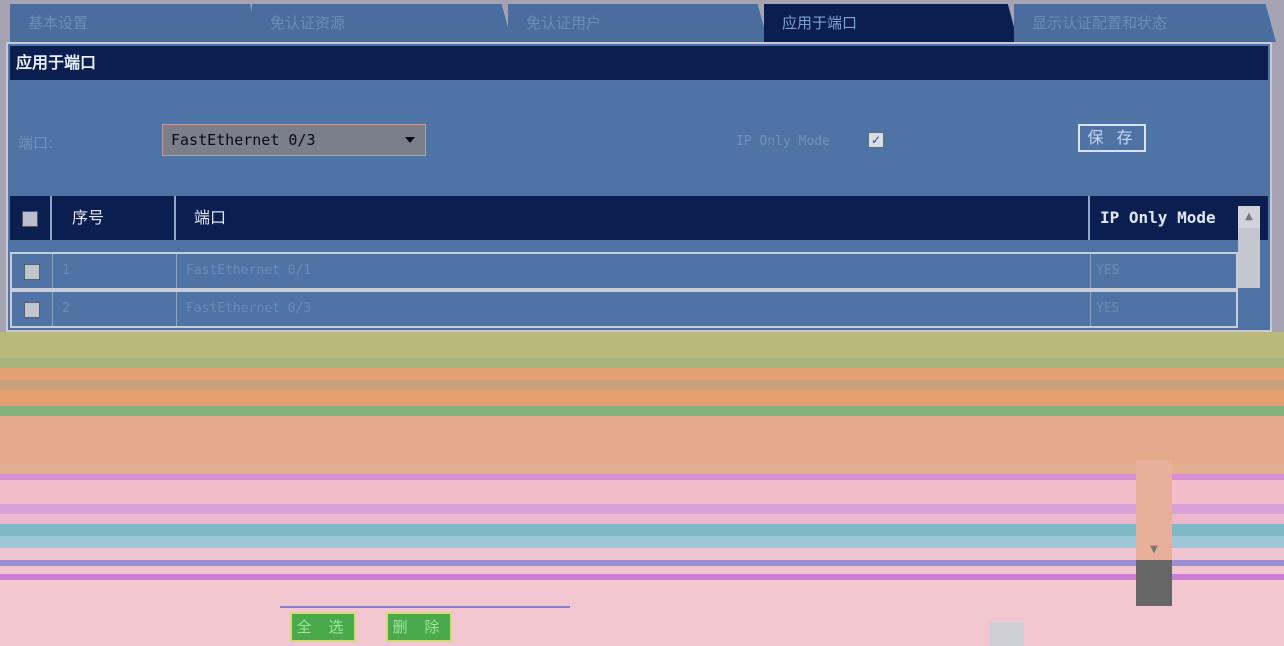 This screenshot has height=646, width=1284. I want to click on scroll-down-arrow-icon: ▼, so click(1154, 550).